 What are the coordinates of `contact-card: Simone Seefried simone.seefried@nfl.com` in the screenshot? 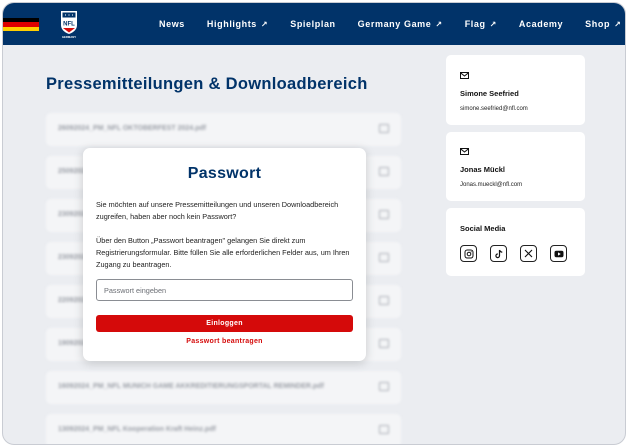 It's located at (515, 90).